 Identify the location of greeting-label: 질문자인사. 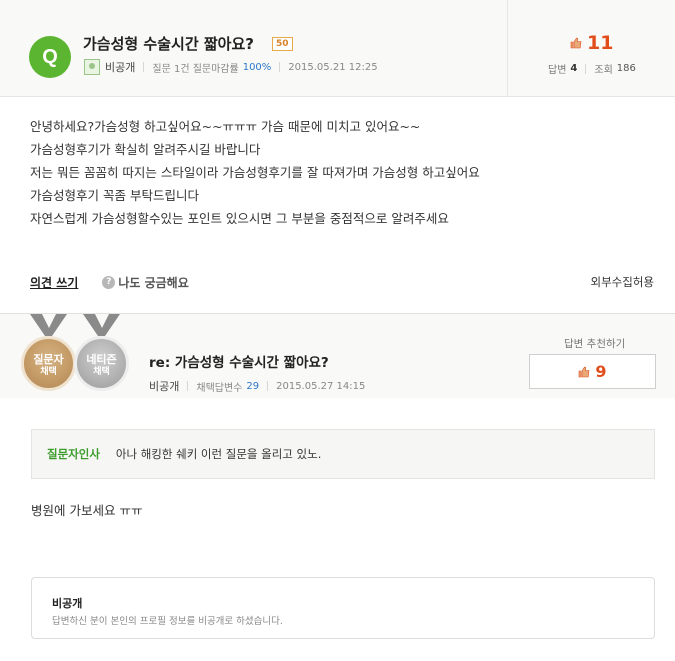
(73, 454).